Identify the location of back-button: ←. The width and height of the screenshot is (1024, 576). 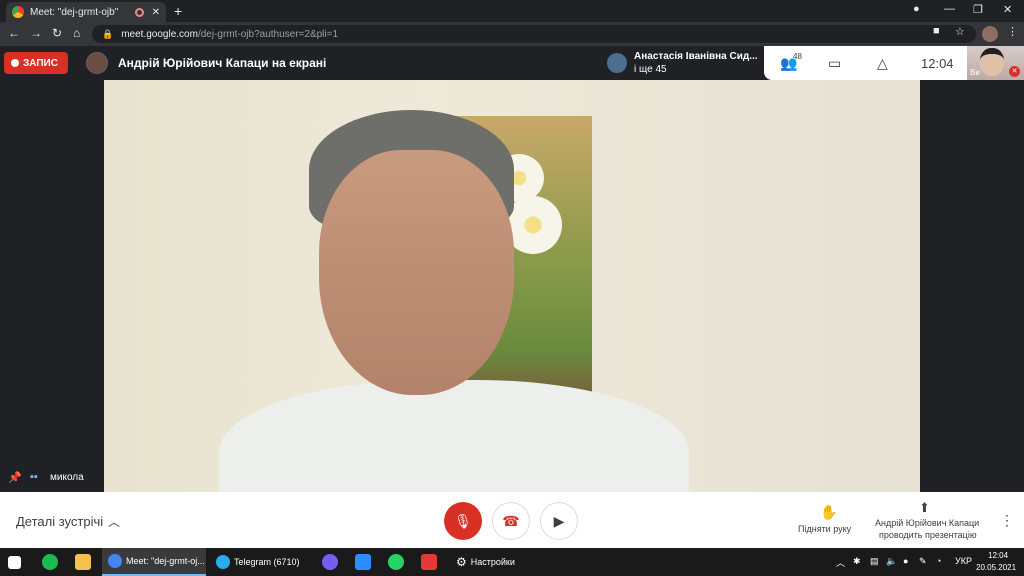
(14, 33).